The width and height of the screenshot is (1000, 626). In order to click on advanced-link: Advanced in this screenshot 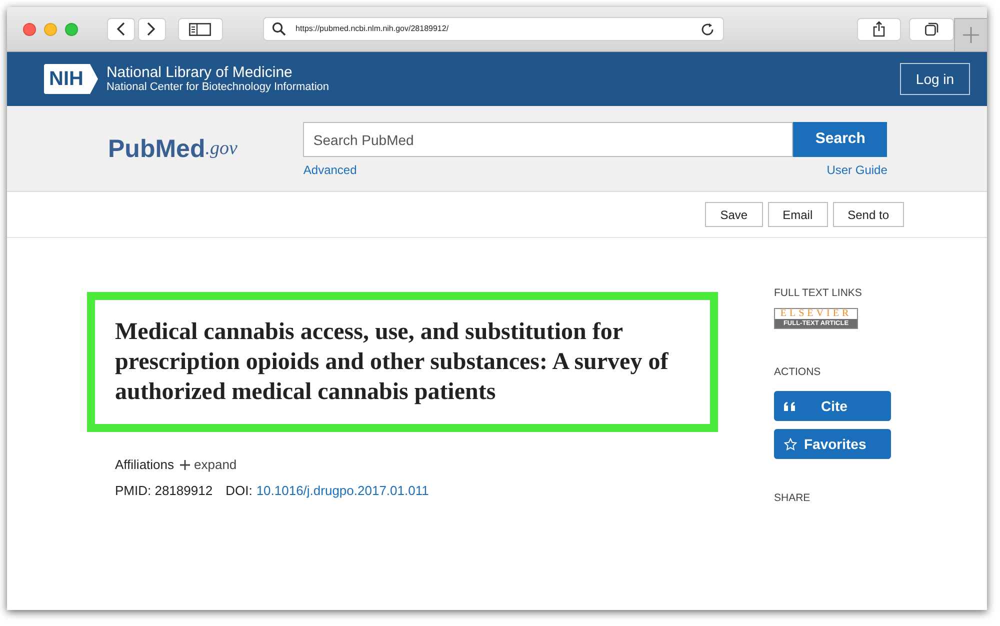, I will do `click(330, 170)`.